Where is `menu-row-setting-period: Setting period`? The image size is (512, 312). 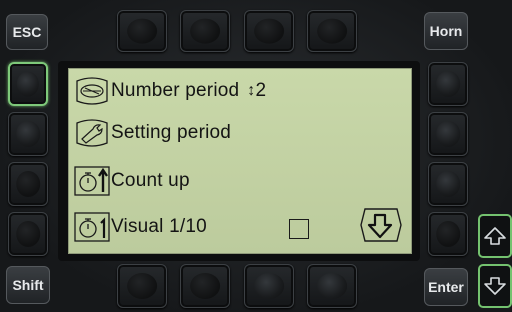 menu-row-setting-period: Setting period is located at coordinates (152, 133).